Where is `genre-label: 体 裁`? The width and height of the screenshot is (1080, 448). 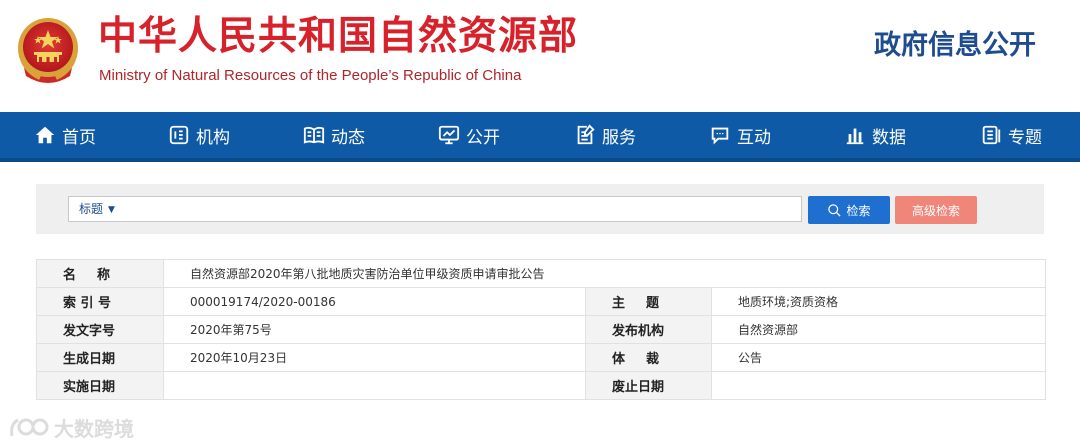 genre-label: 体 裁 is located at coordinates (648, 357).